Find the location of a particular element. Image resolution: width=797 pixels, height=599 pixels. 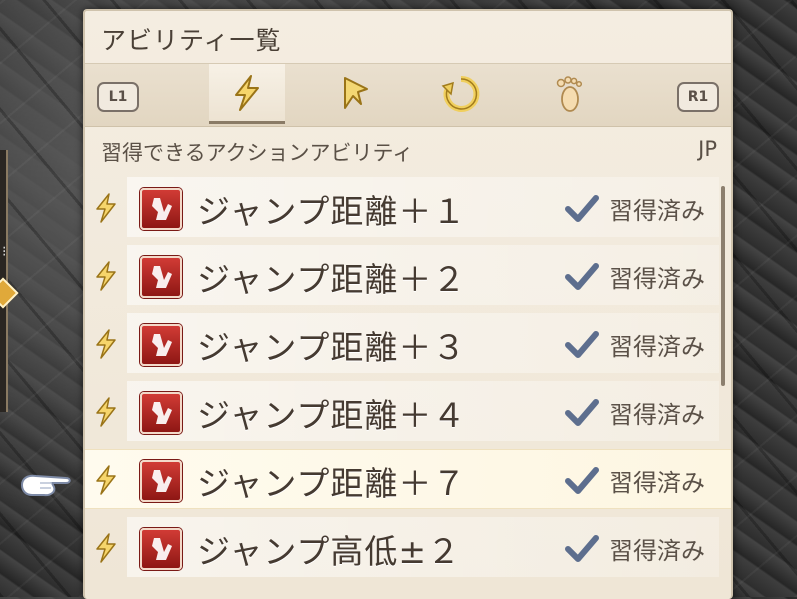

ability-row-selected: ジャンプ距離＋７ 習得済み is located at coordinates (408, 479).